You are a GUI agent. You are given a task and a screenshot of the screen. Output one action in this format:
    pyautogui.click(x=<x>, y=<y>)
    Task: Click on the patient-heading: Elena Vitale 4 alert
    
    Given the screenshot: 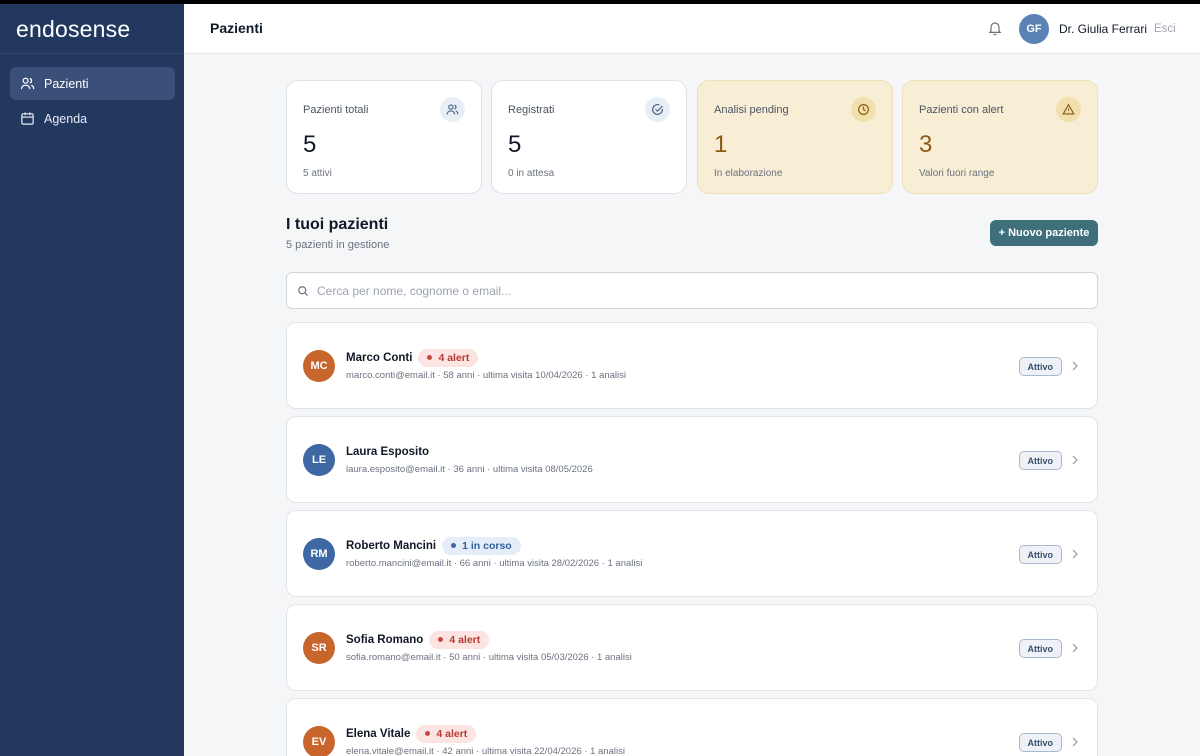 What is the action you would take?
    pyautogui.click(x=411, y=733)
    